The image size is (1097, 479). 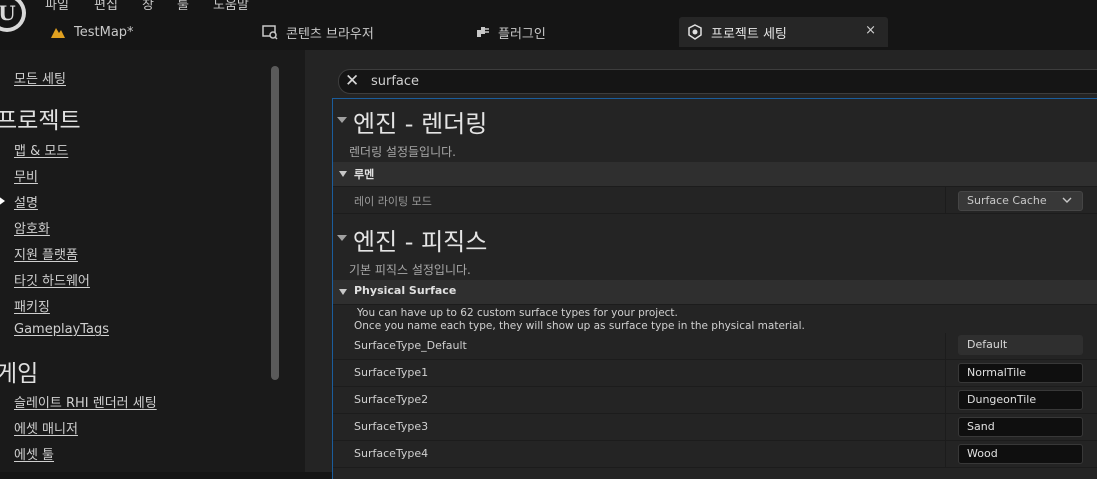 What do you see at coordinates (715, 373) in the screenshot?
I see `setting-row-surface-1: SurfaceType1 NormalTile` at bounding box center [715, 373].